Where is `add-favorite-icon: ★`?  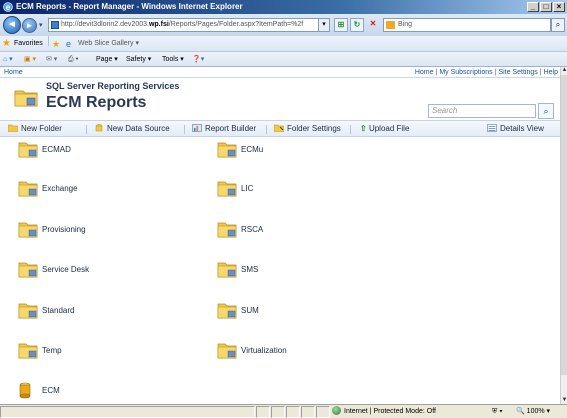
add-favorite-icon: ★ is located at coordinates (56, 44).